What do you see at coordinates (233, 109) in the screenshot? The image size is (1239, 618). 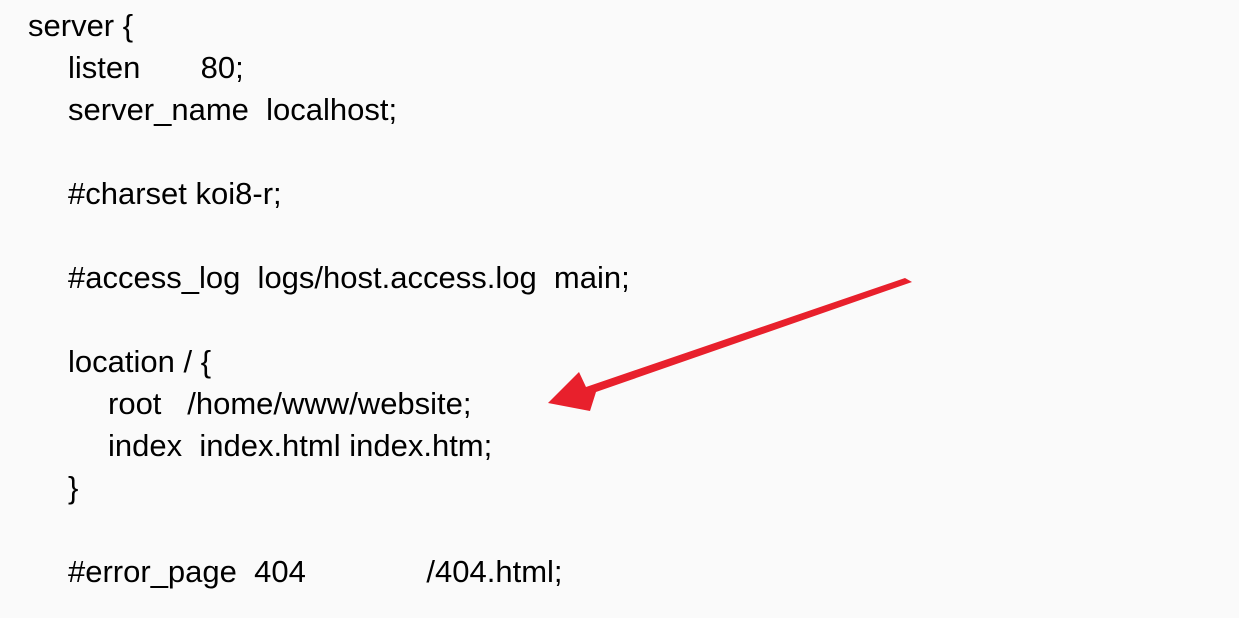 I see `code-line-server-name: server_name localhost;` at bounding box center [233, 109].